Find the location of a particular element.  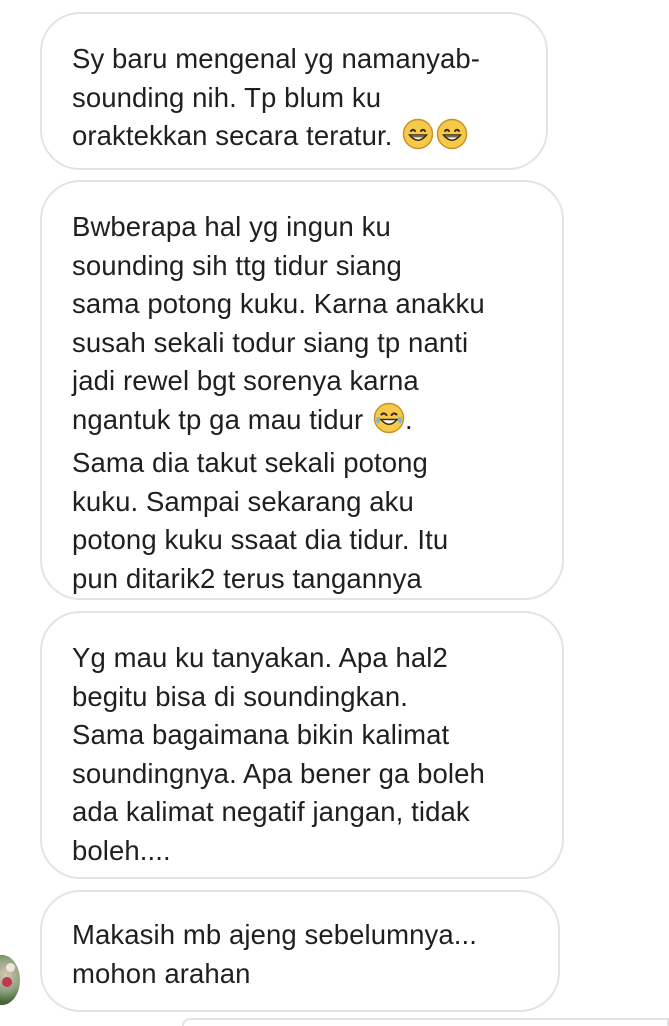

message-input-edge is located at coordinates (425, 1022).